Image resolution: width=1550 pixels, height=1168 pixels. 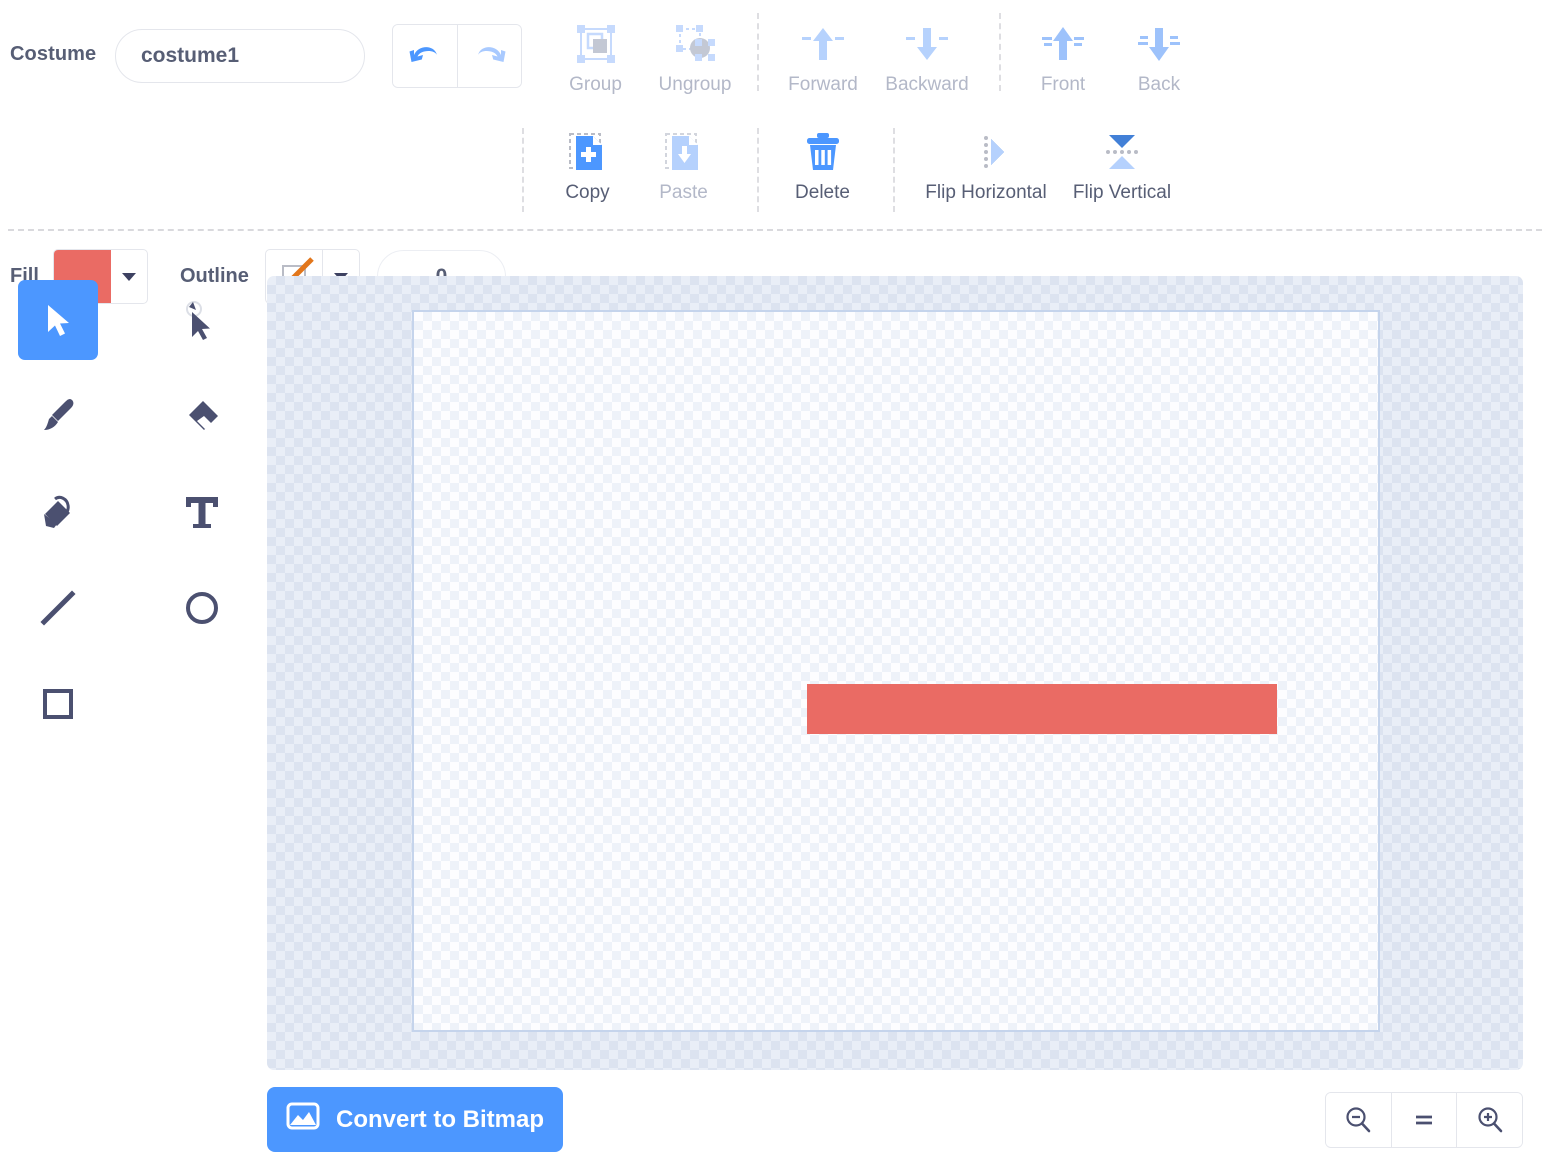 I want to click on flip-horizontal-label: Flip Horizontal, so click(x=986, y=192).